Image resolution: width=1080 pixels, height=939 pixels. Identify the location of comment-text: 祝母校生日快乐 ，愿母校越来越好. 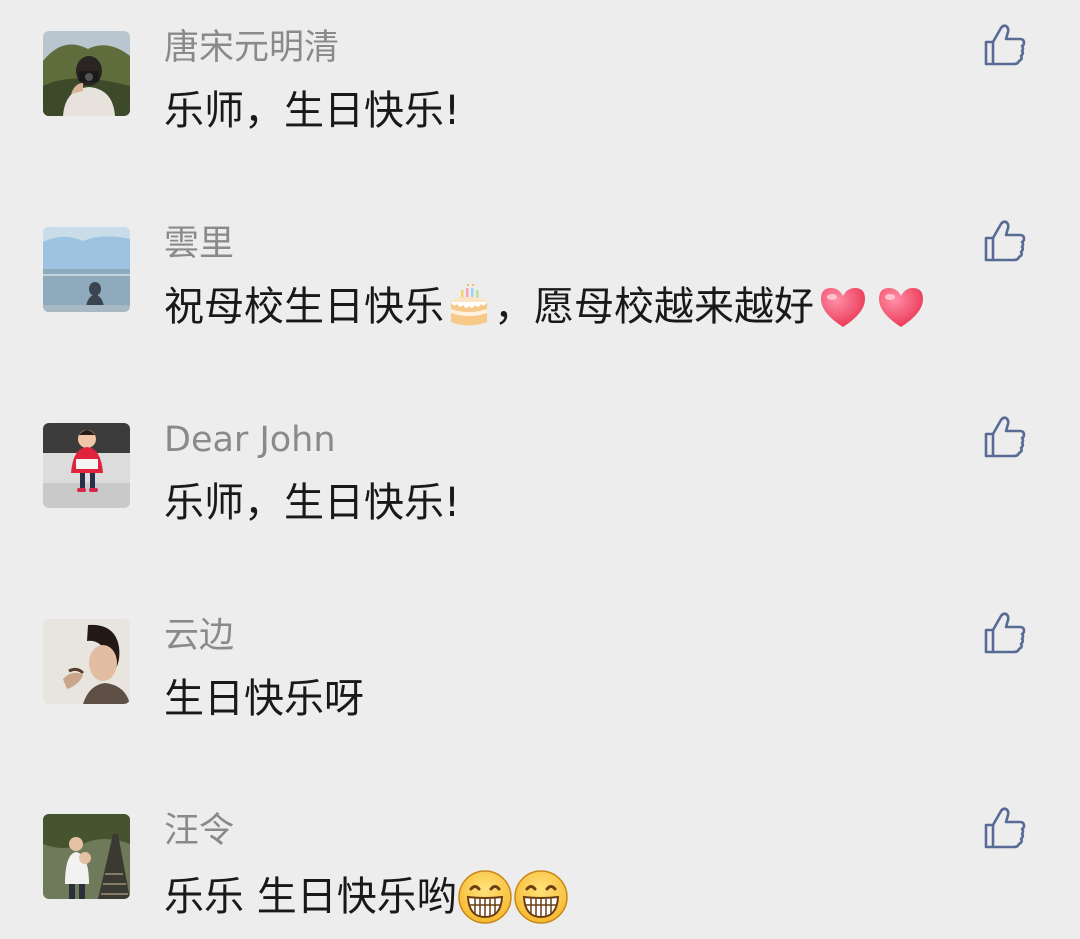
(547, 307).